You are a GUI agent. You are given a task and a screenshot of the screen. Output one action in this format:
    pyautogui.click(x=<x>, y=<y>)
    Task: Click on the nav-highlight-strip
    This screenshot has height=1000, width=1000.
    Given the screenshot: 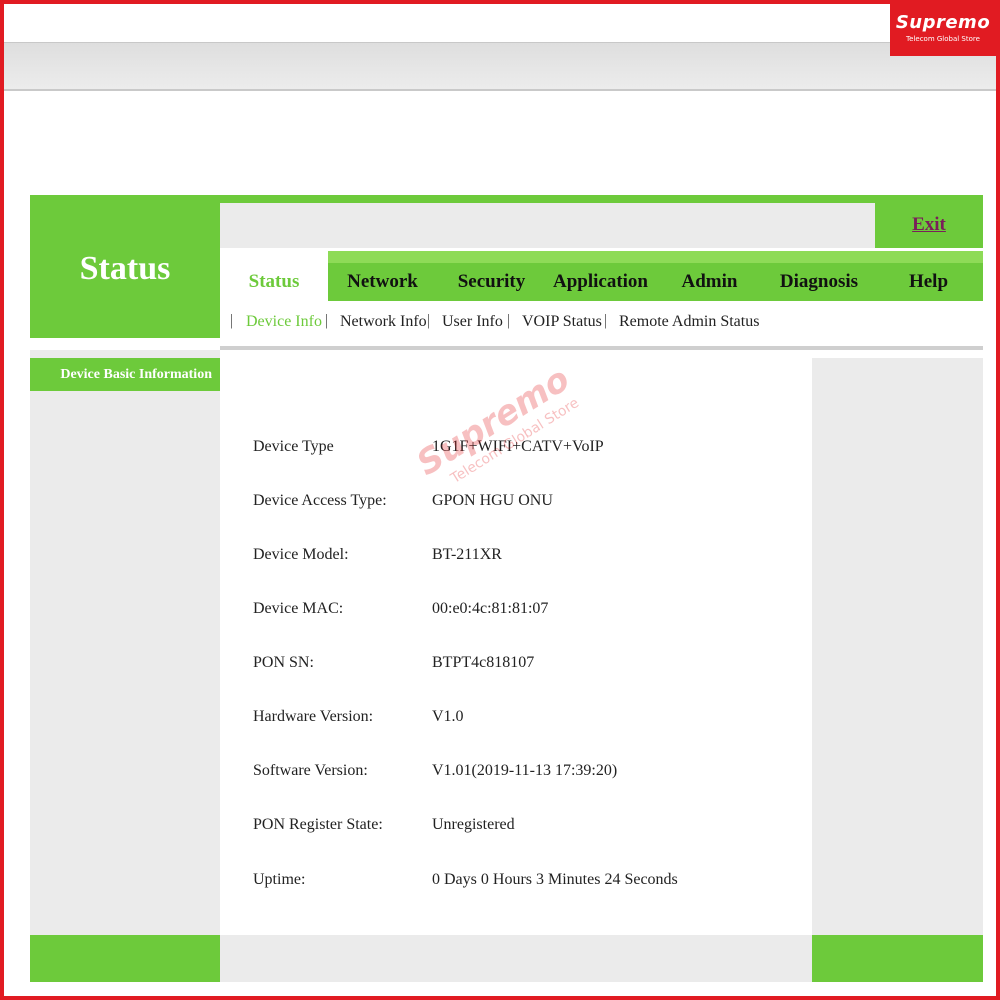 What is the action you would take?
    pyautogui.click(x=655, y=257)
    